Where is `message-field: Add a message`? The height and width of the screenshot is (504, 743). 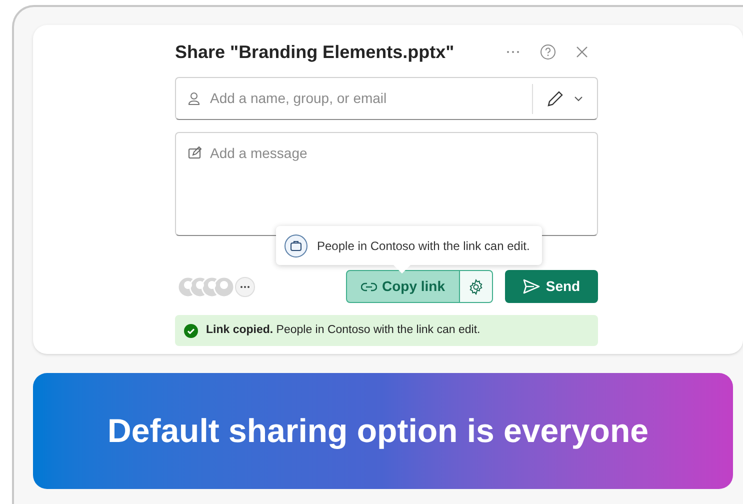
message-field: Add a message is located at coordinates (386, 184).